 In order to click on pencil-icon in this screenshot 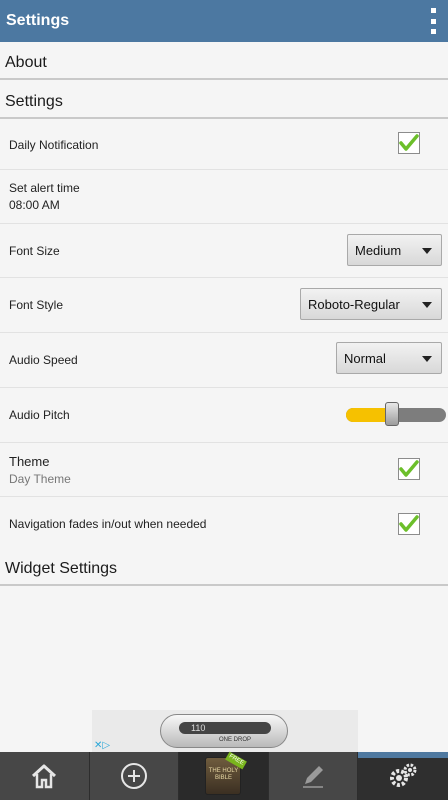, I will do `click(313, 777)`.